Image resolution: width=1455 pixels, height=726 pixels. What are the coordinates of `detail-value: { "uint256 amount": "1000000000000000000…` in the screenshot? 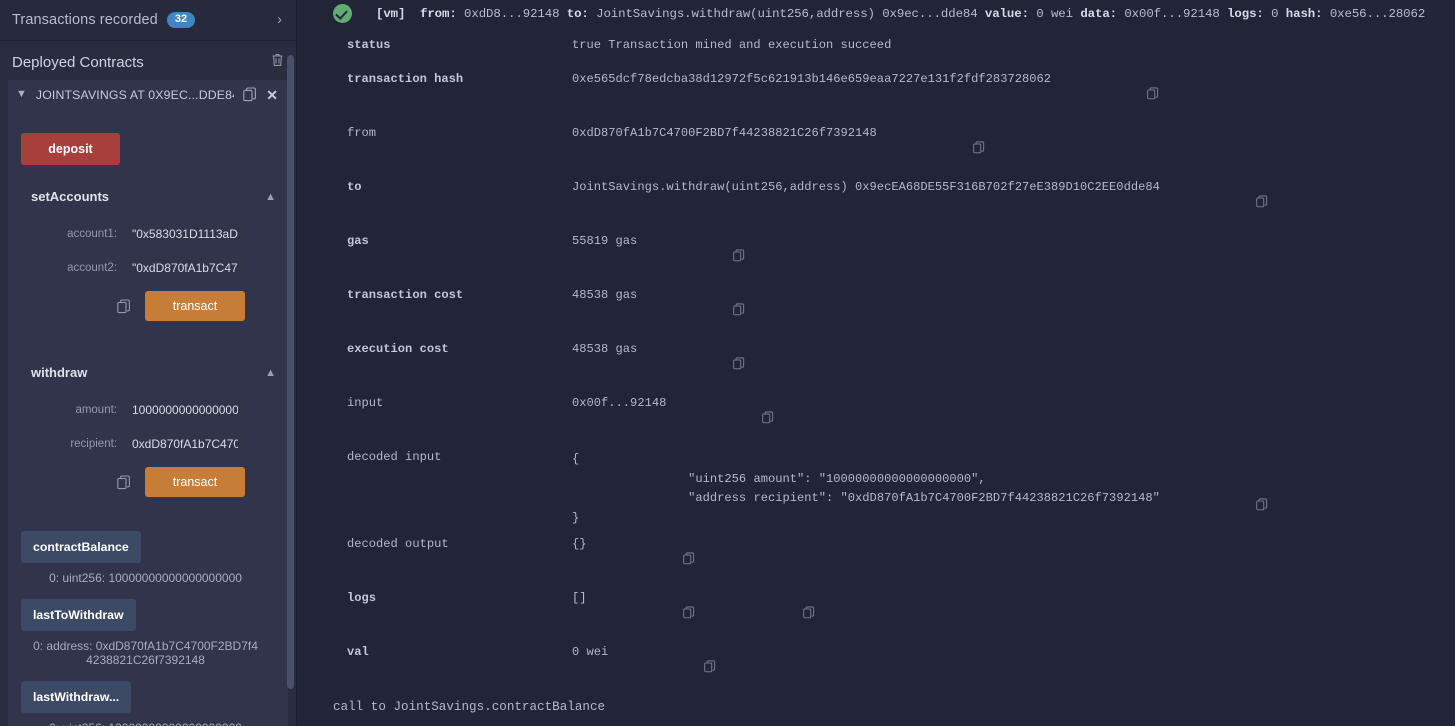 It's located at (866, 488).